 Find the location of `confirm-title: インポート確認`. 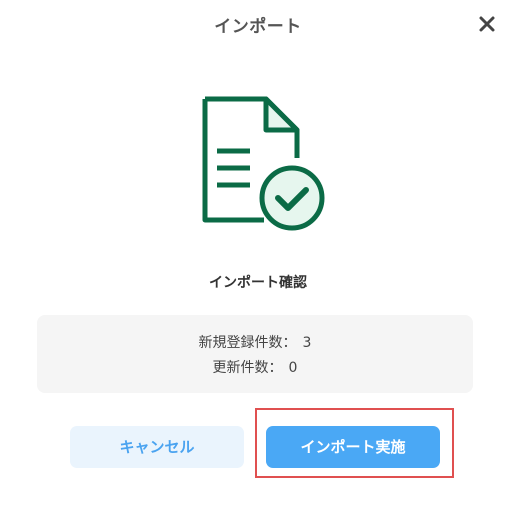

confirm-title: インポート確認 is located at coordinates (258, 283).